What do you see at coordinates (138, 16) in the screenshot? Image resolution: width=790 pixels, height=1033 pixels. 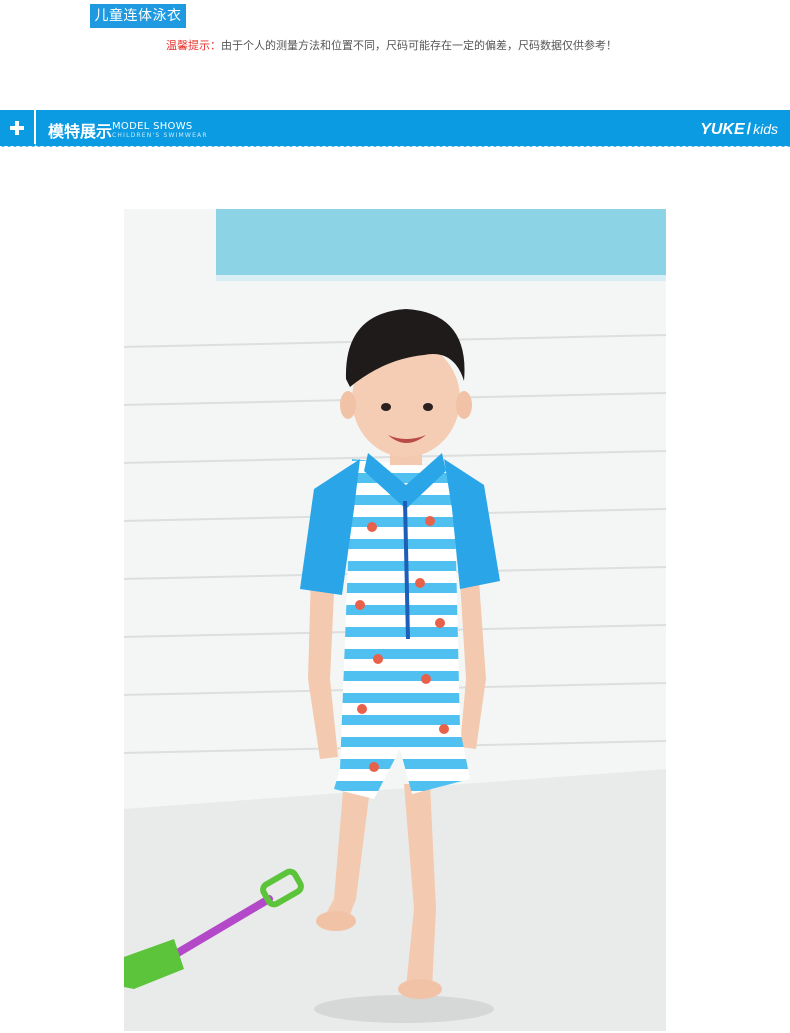 I see `category-tag: 儿童连体泳衣` at bounding box center [138, 16].